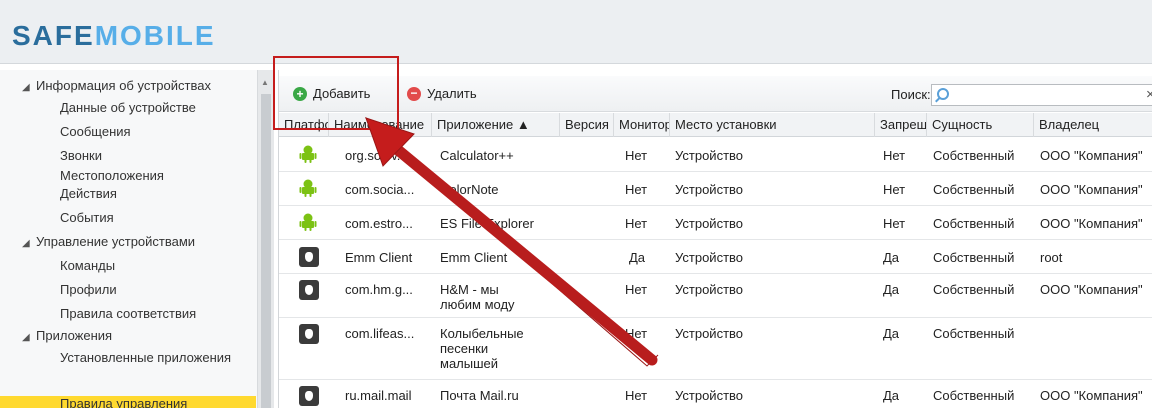  I want to click on tree-item-calls: Звонки, so click(155, 156).